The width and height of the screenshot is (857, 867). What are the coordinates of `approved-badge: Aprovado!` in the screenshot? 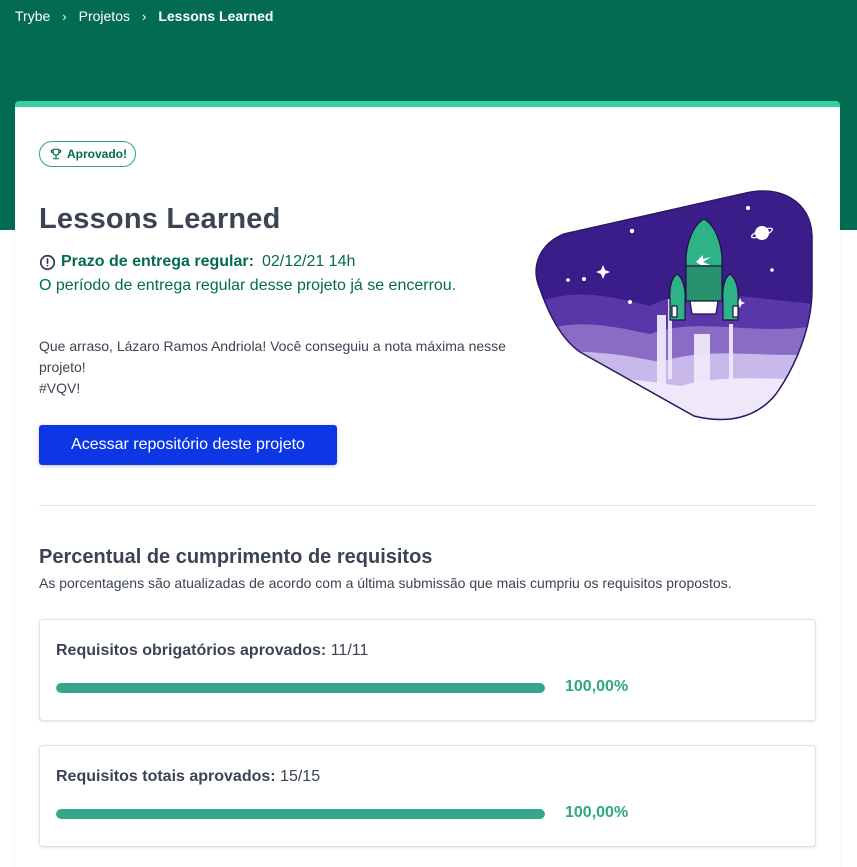 It's located at (87, 154).